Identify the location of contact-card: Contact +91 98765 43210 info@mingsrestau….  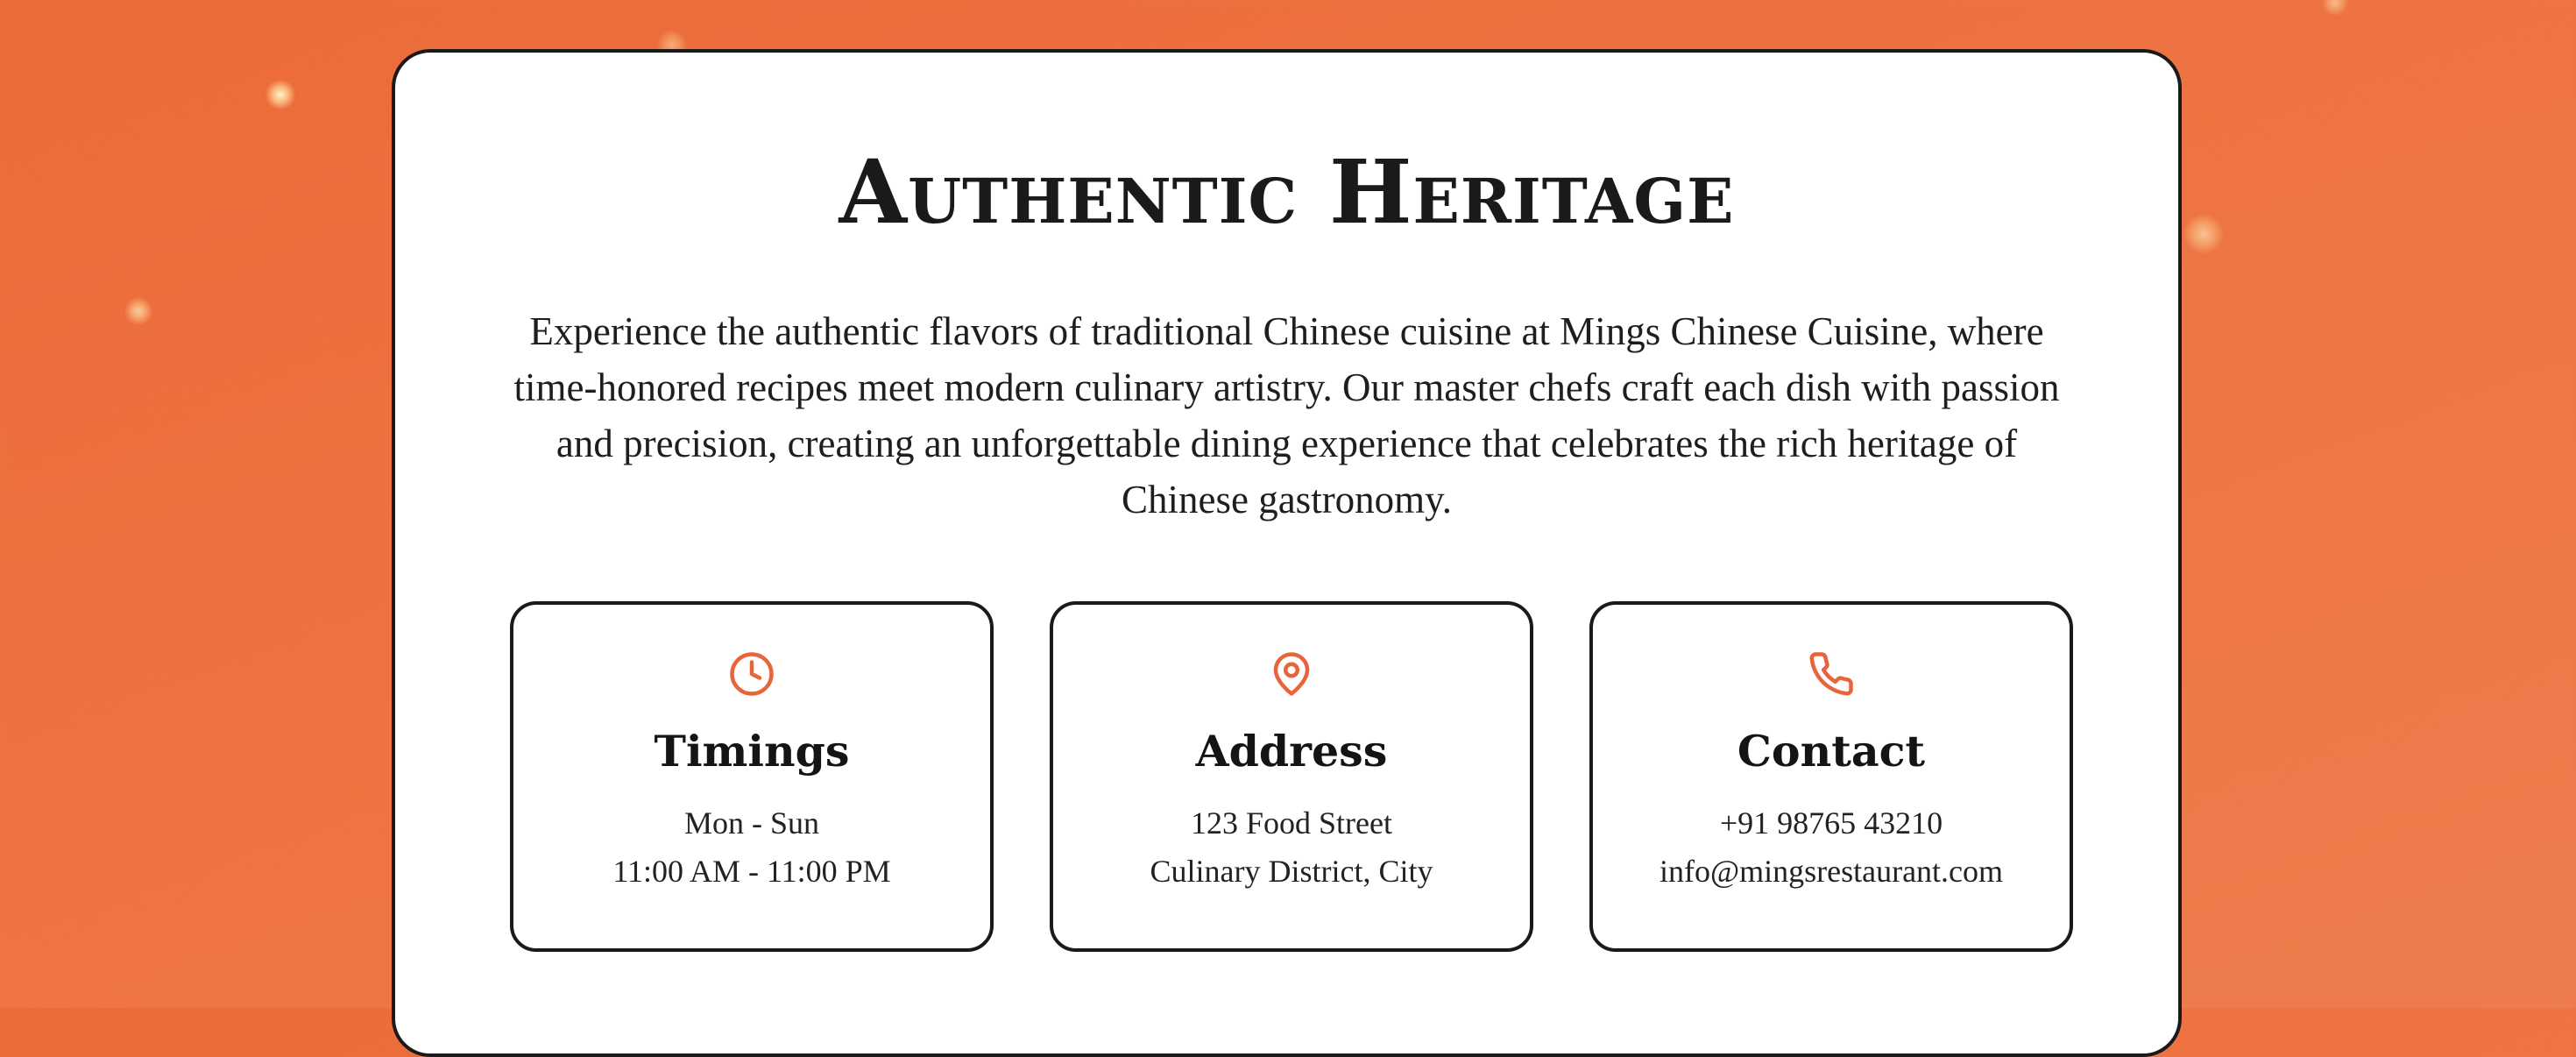
(1831, 776).